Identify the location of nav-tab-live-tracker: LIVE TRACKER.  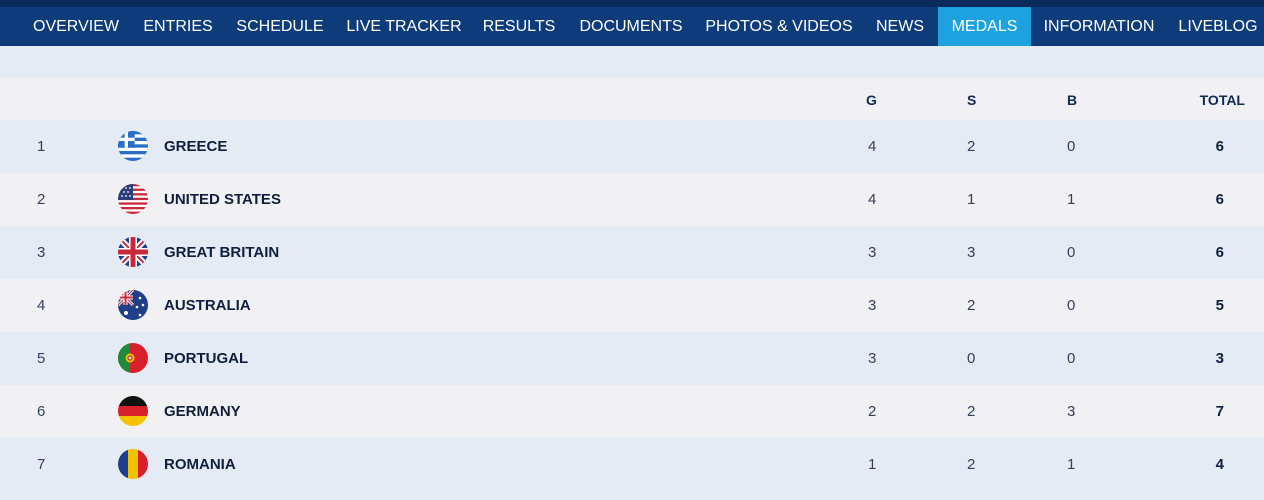
(404, 26).